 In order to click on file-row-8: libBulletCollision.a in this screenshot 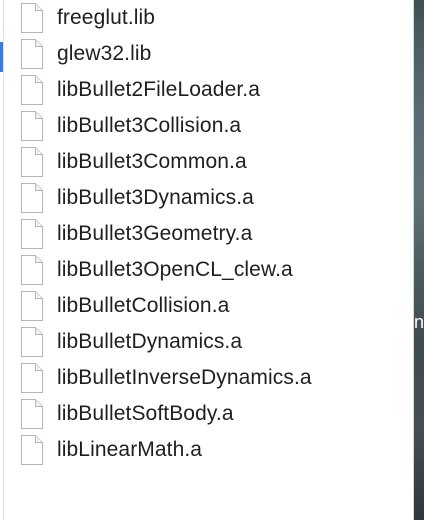, I will do `click(205, 306)`.